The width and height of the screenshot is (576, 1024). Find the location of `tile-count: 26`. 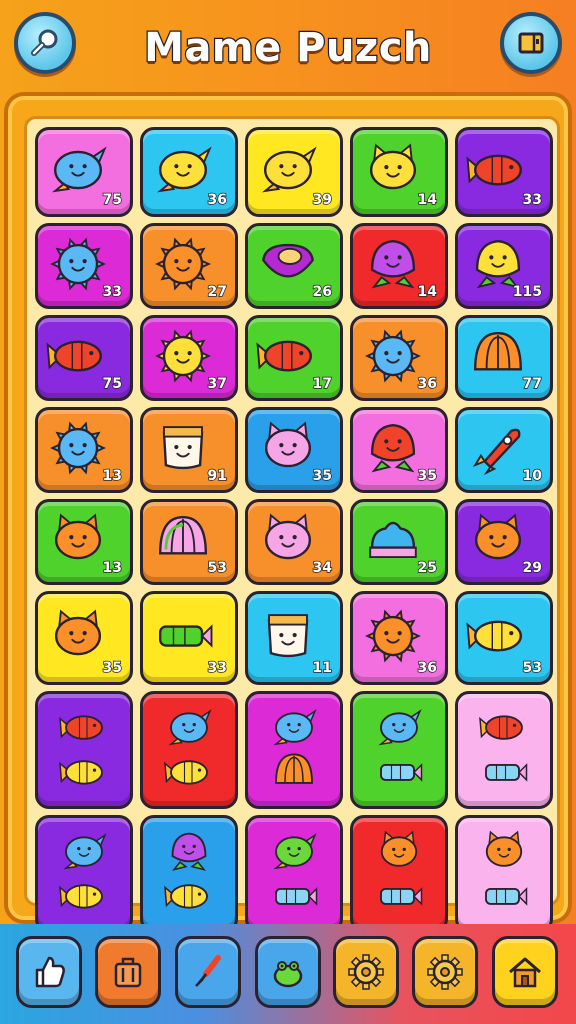

tile-count: 26 is located at coordinates (322, 292).